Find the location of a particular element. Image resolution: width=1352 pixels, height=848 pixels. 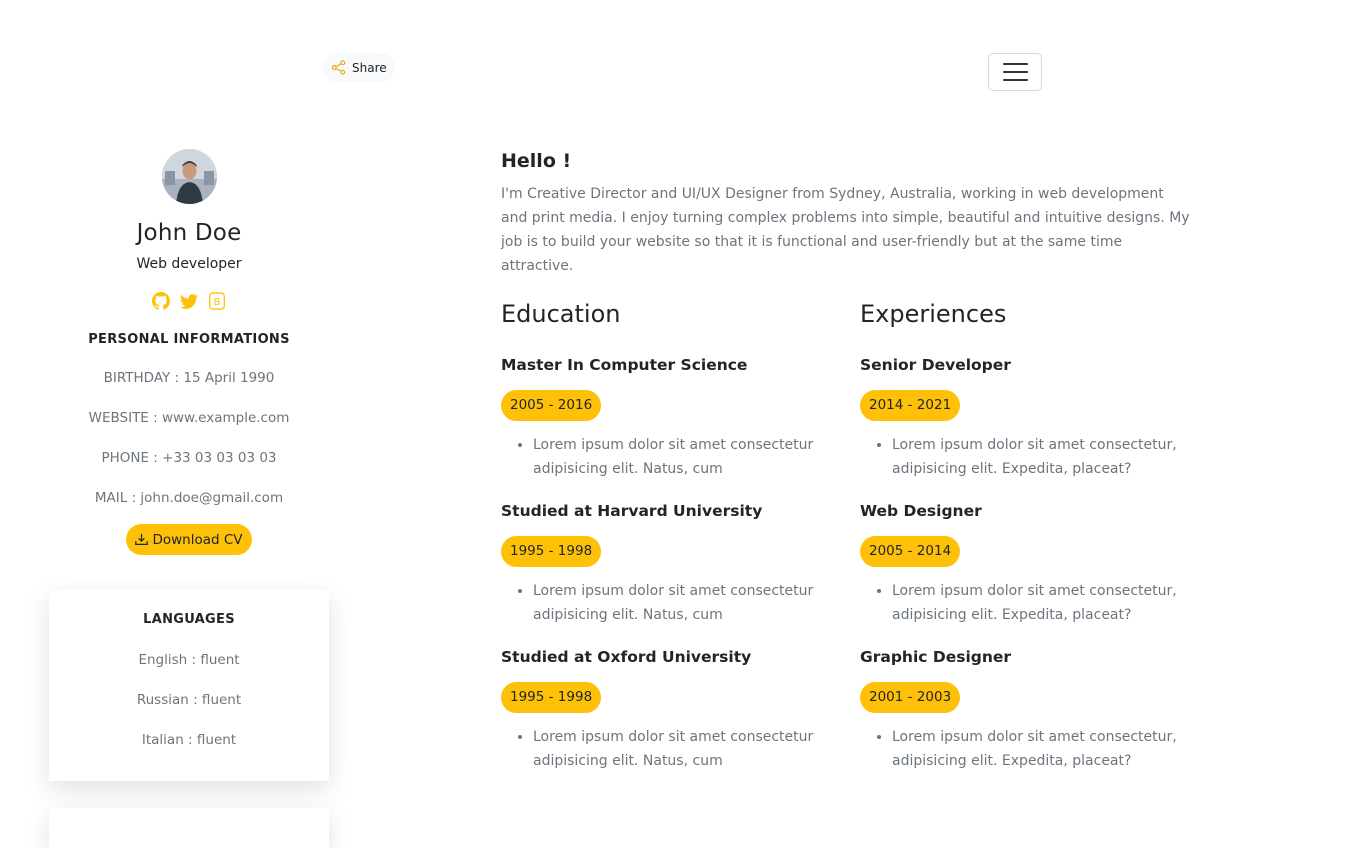

download-cv-label: Download CV is located at coordinates (197, 539).